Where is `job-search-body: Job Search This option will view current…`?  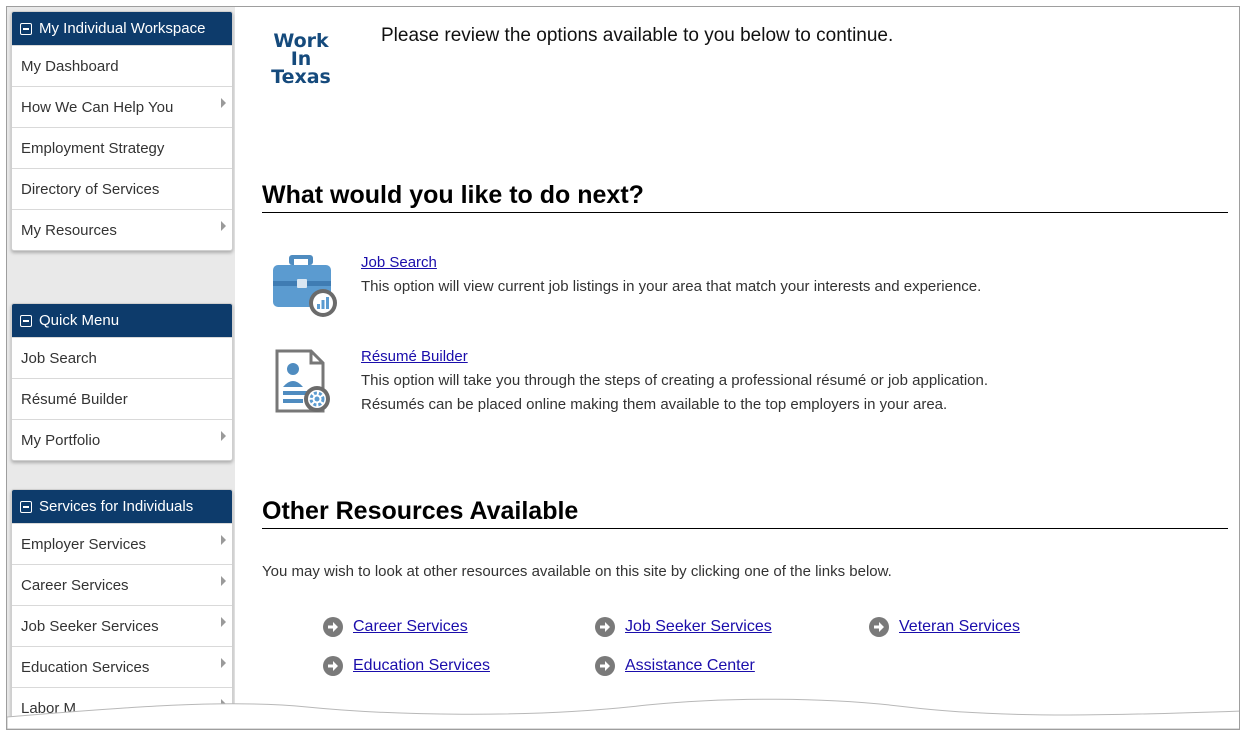
job-search-body: Job Search This option will view current… is located at coordinates (671, 275).